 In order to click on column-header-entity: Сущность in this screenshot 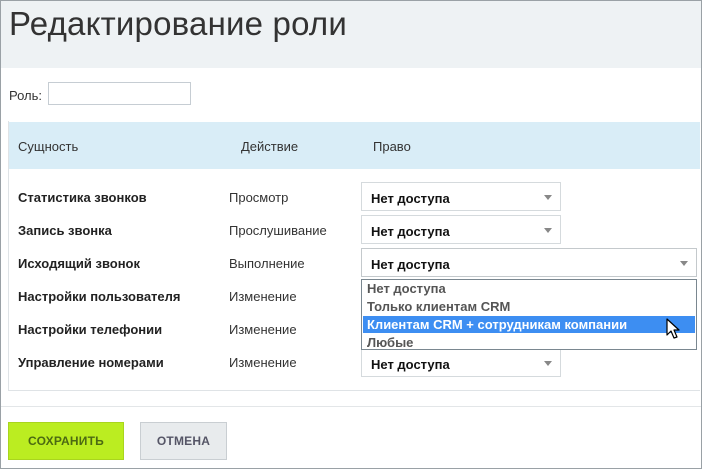, I will do `click(48, 146)`.